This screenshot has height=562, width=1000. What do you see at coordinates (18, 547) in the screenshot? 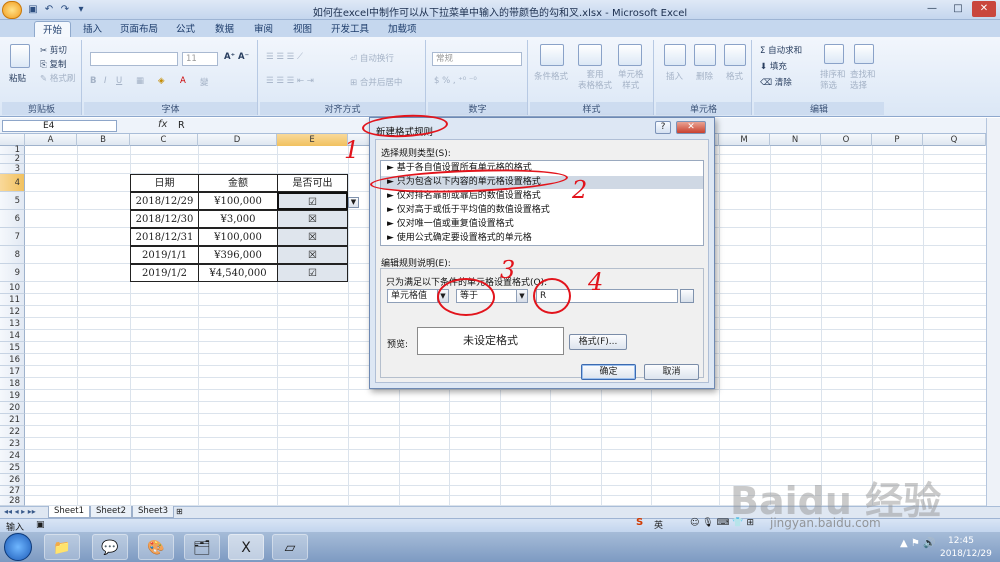
I see `start-button` at bounding box center [18, 547].